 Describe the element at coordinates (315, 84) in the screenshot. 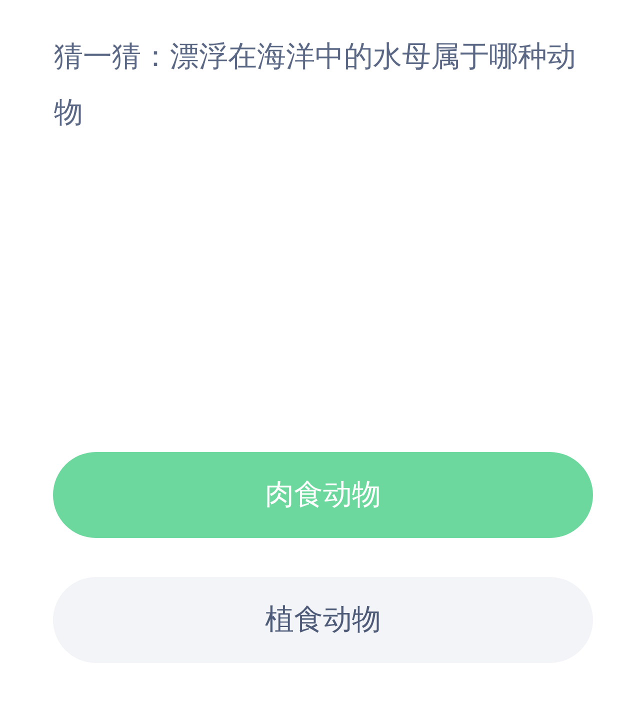

I see `question-text: 猜一猜：漂浮在海洋中的水母属于哪种动物` at that location.